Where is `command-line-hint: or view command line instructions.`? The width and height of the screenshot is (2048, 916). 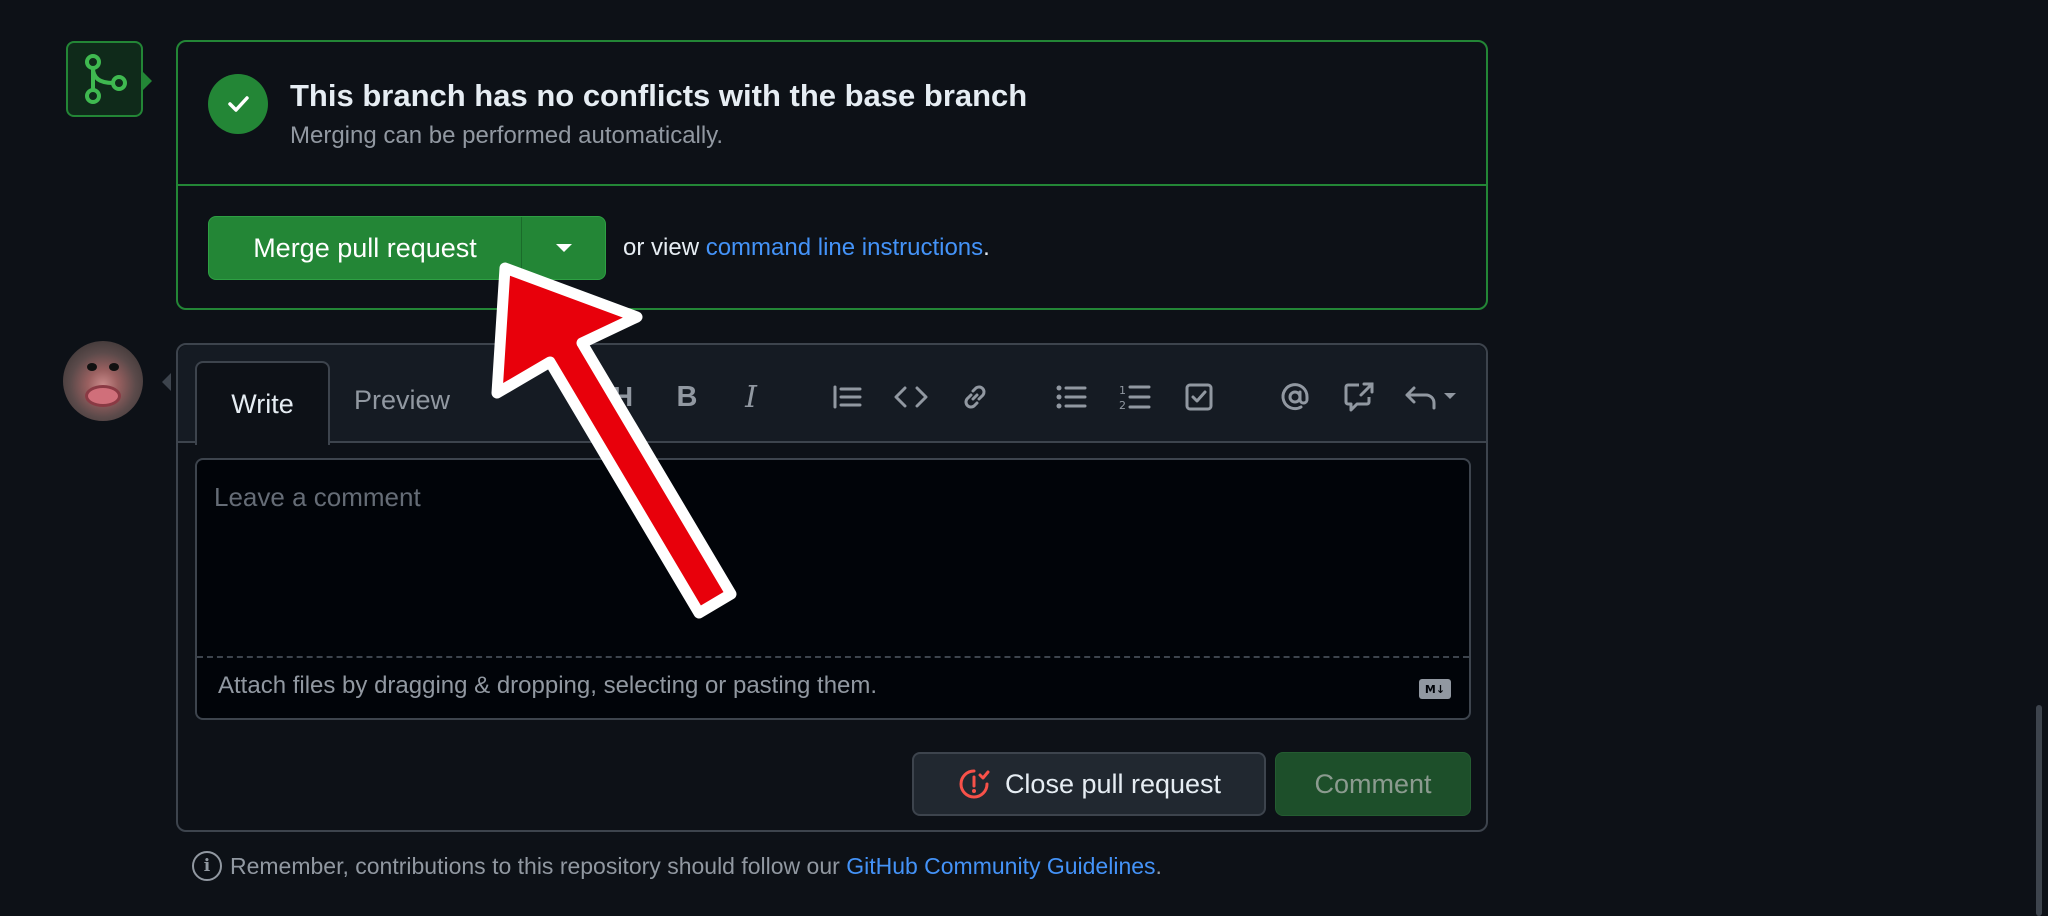
command-line-hint: or view command line instructions. is located at coordinates (806, 248).